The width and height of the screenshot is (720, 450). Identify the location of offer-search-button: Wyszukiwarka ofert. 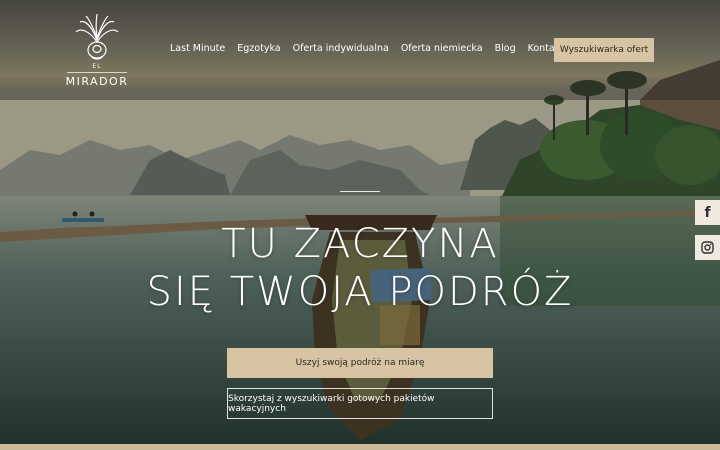
(604, 50).